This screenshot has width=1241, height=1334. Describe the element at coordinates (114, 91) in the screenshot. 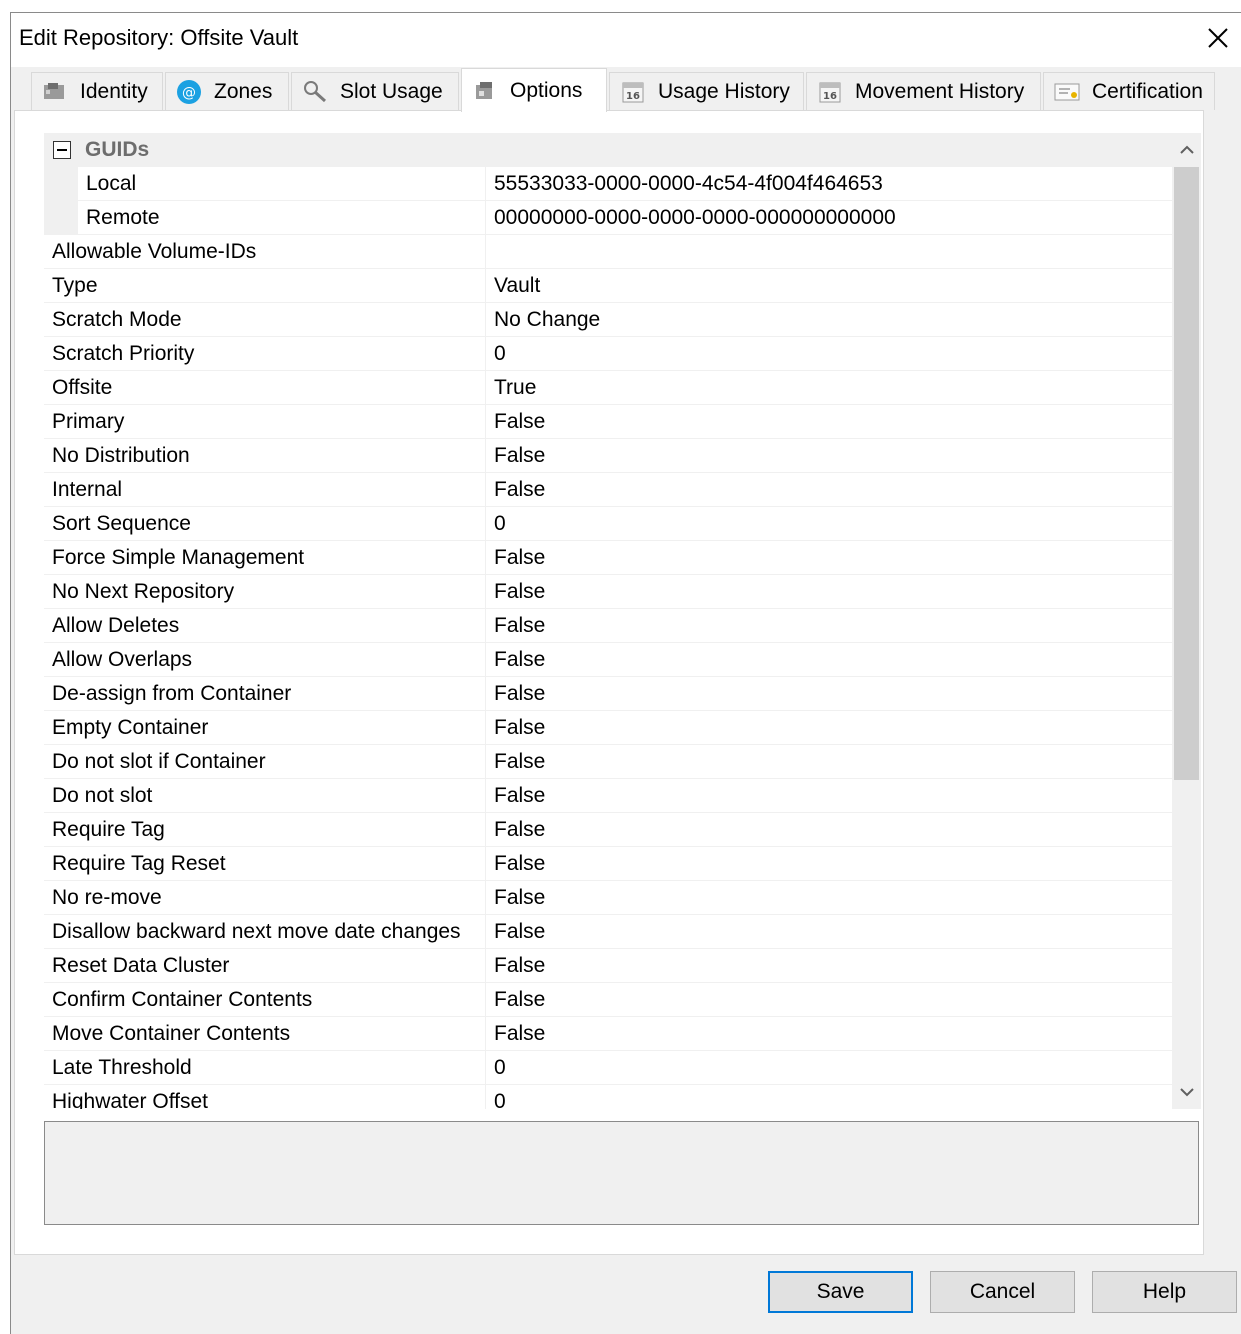

I see `tab-label: Identity` at that location.